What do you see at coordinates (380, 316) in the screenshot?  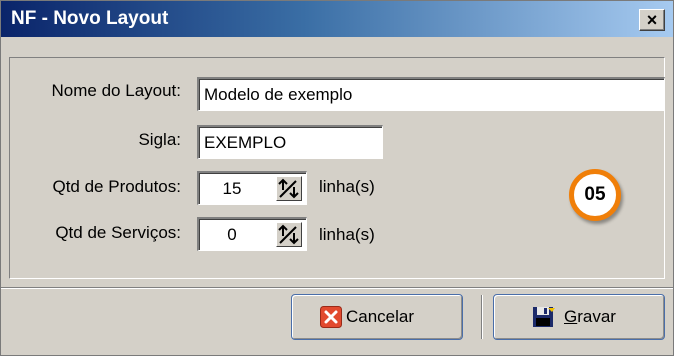 I see `cancel-label: Cancelar` at bounding box center [380, 316].